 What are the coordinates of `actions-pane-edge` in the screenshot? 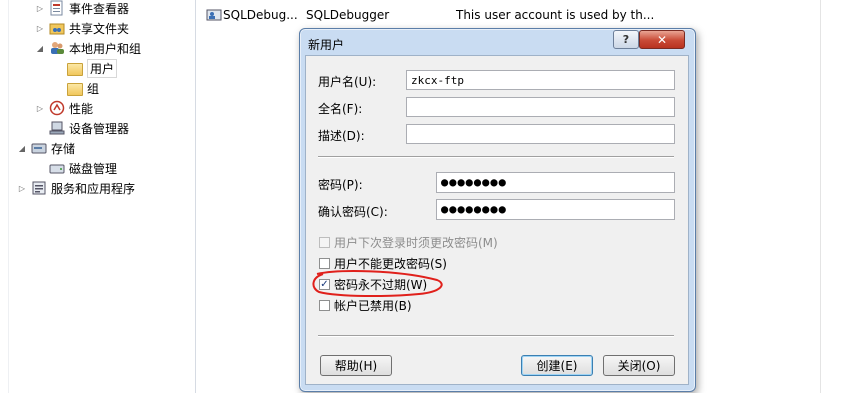 It's located at (836, 196).